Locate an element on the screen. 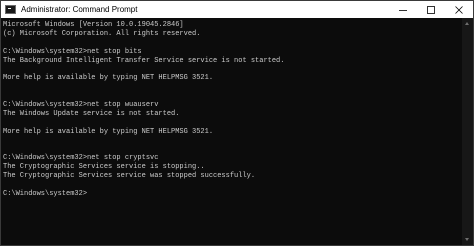 The width and height of the screenshot is (474, 246). scroll-down-arrow-icon is located at coordinates (467, 239).